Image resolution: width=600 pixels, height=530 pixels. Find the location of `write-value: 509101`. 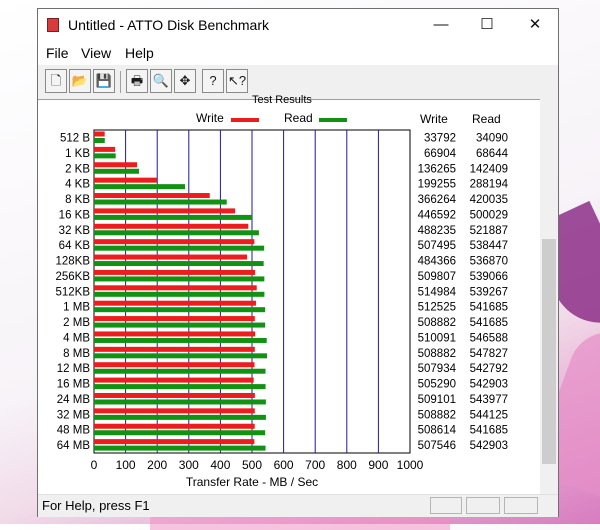

write-value: 509101 is located at coordinates (437, 400).